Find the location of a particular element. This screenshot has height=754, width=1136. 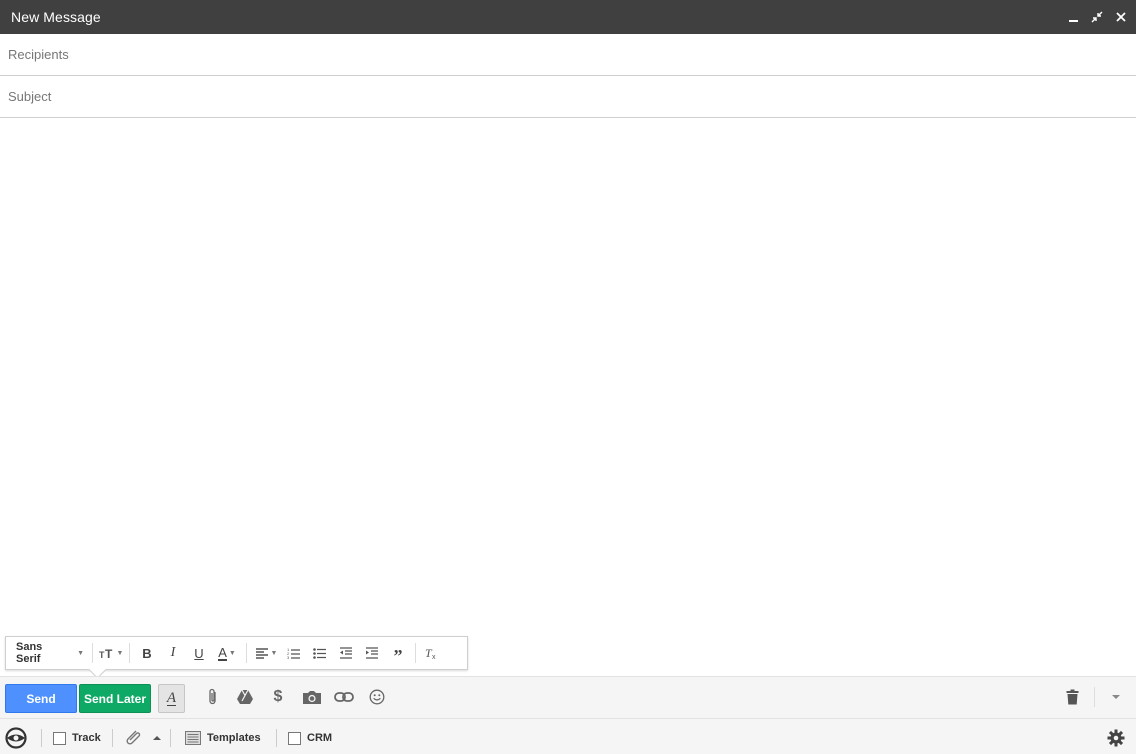

templates-label: Templates is located at coordinates (234, 738).